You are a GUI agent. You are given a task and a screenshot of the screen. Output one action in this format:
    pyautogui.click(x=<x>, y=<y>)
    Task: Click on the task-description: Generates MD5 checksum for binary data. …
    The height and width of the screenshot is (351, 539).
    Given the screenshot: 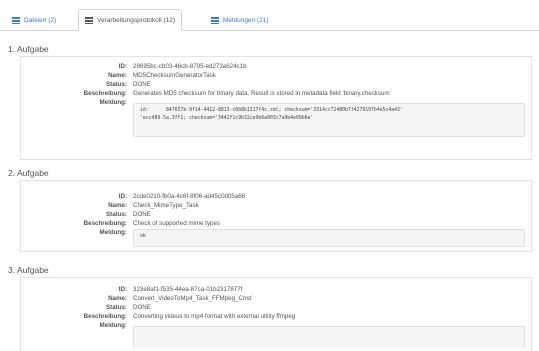 What is the action you would take?
    pyautogui.click(x=262, y=93)
    